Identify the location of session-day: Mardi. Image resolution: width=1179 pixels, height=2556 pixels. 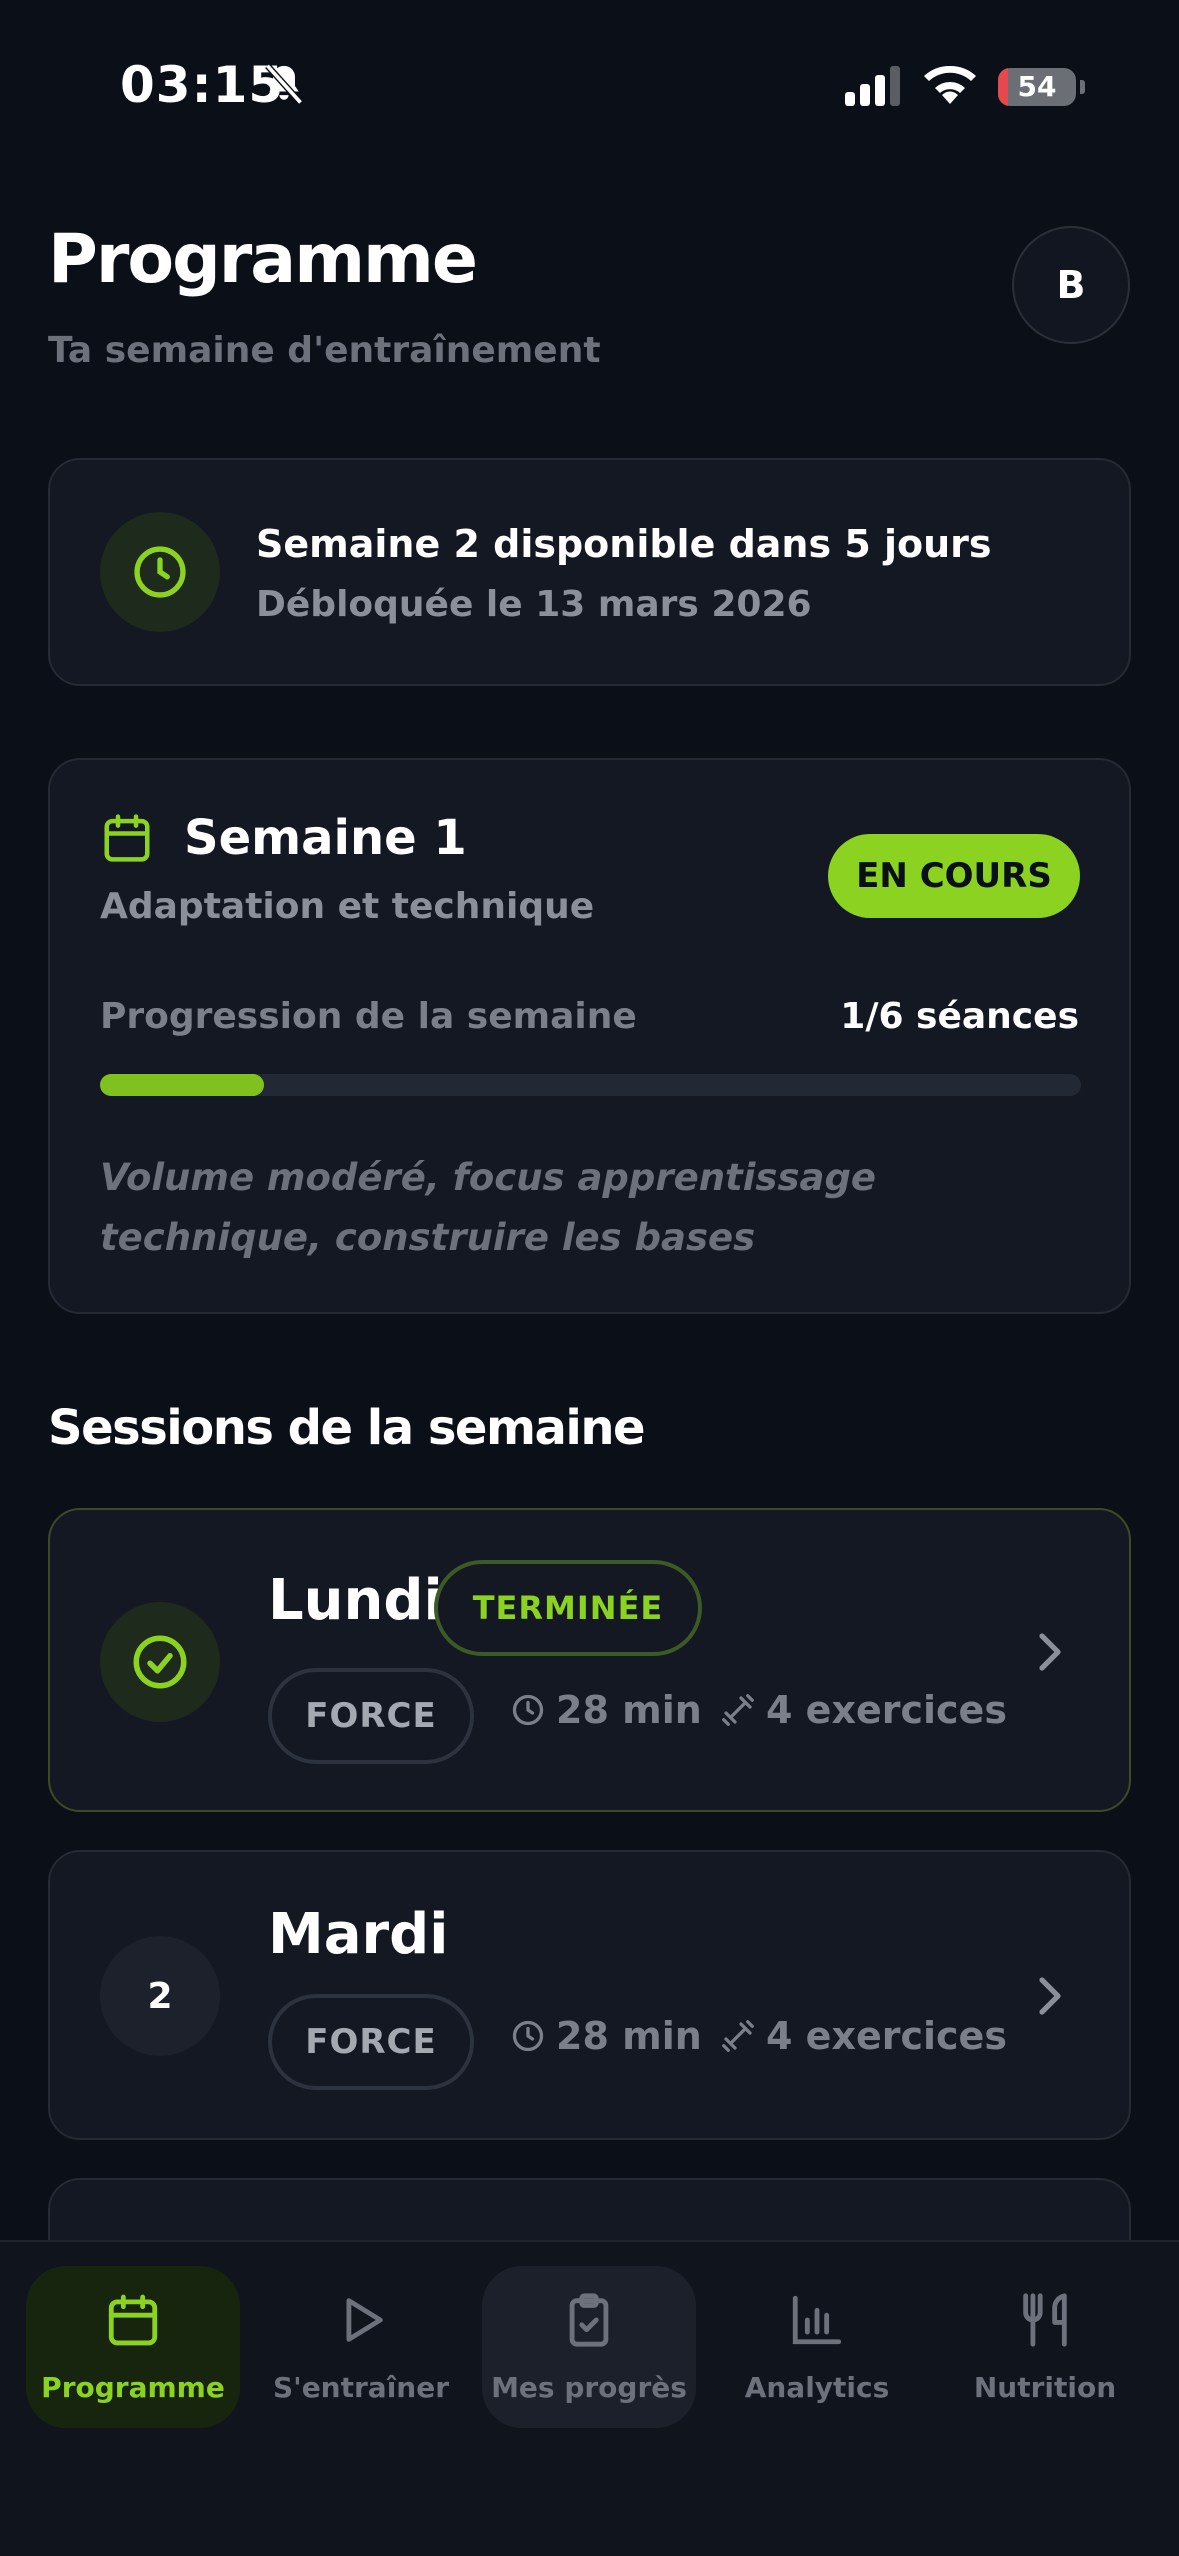
(358, 1934).